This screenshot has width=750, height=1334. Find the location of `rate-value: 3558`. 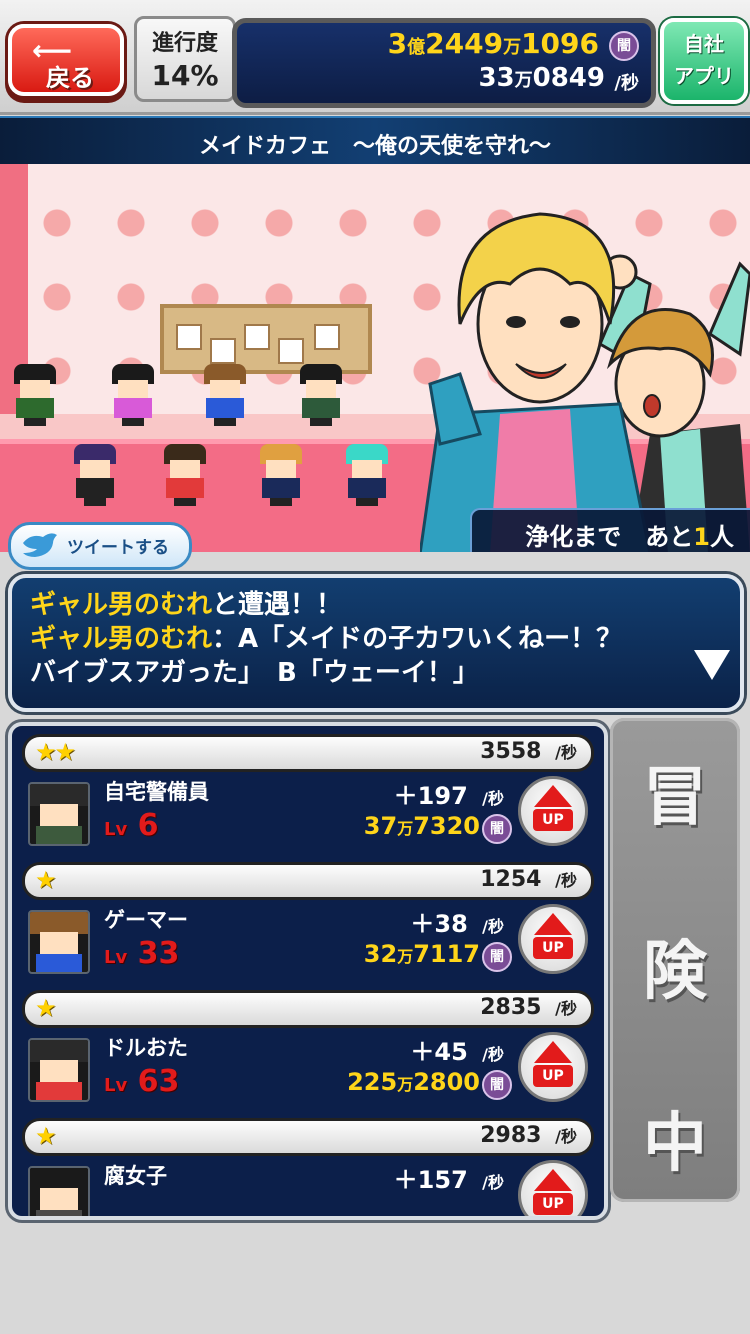

rate-value: 3558 is located at coordinates (511, 751).